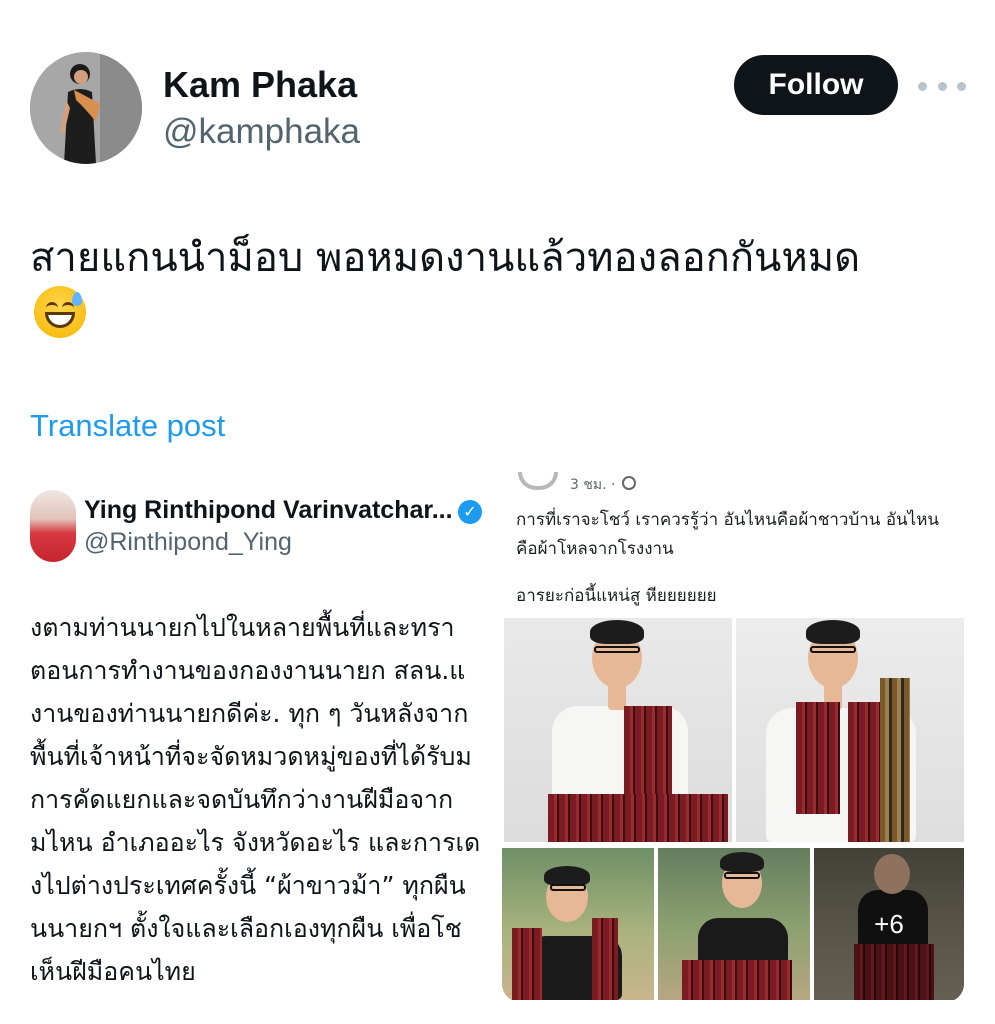 This screenshot has height=1024, width=995. Describe the element at coordinates (261, 132) in the screenshot. I see `author-handle: @kamphaka` at that location.